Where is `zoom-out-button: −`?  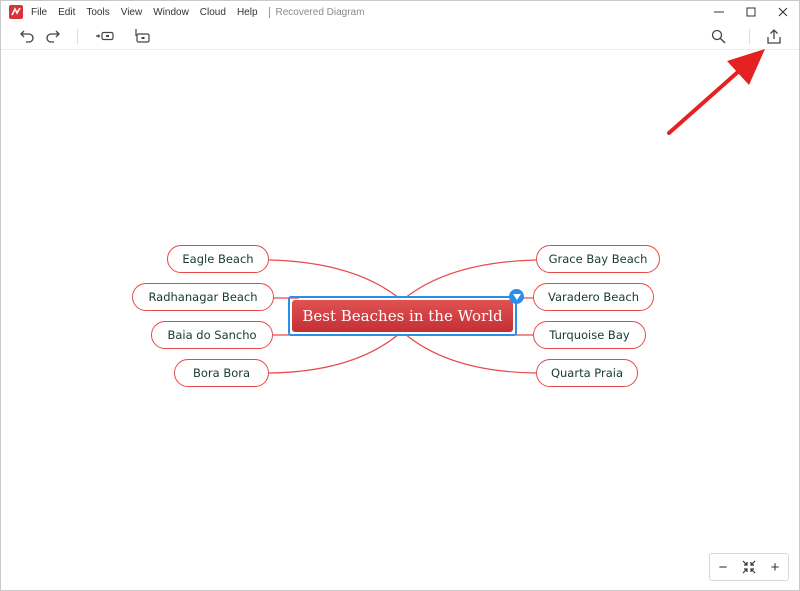 zoom-out-button: − is located at coordinates (723, 567).